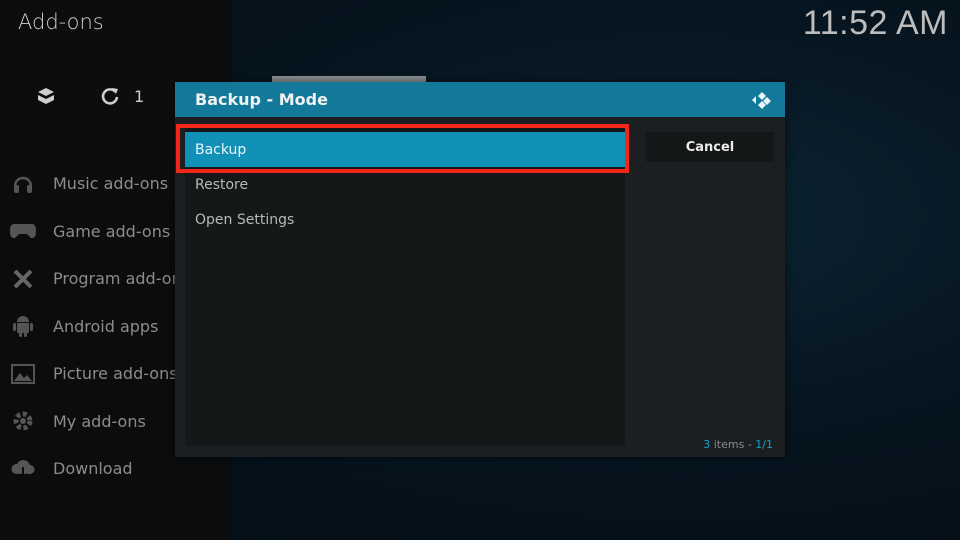 The height and width of the screenshot is (540, 960). I want to click on puzzle-gear-icon, so click(23, 421).